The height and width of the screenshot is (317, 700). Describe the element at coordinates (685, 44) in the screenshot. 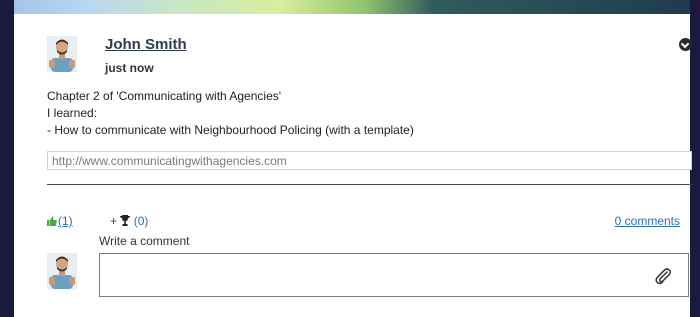

I see `chevron-down-circle-icon` at that location.